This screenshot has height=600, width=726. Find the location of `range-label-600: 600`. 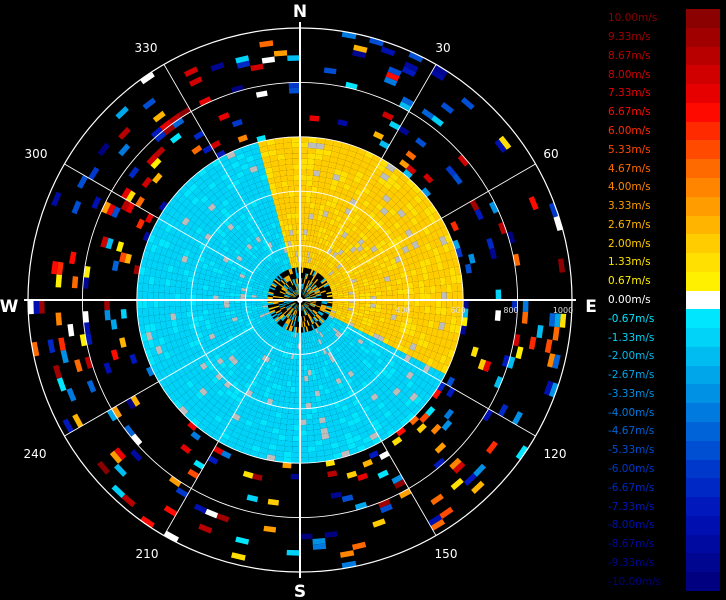

range-label-600: 600 is located at coordinates (457, 310).